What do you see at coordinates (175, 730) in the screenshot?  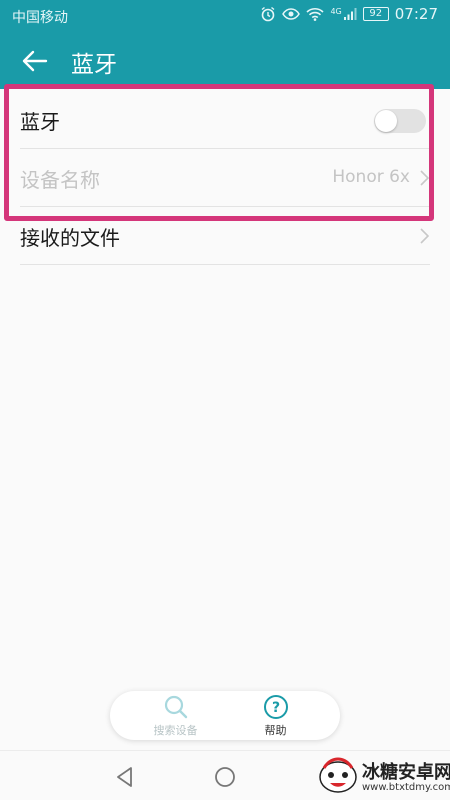 I see `search-devices-label: 搜索设备` at bounding box center [175, 730].